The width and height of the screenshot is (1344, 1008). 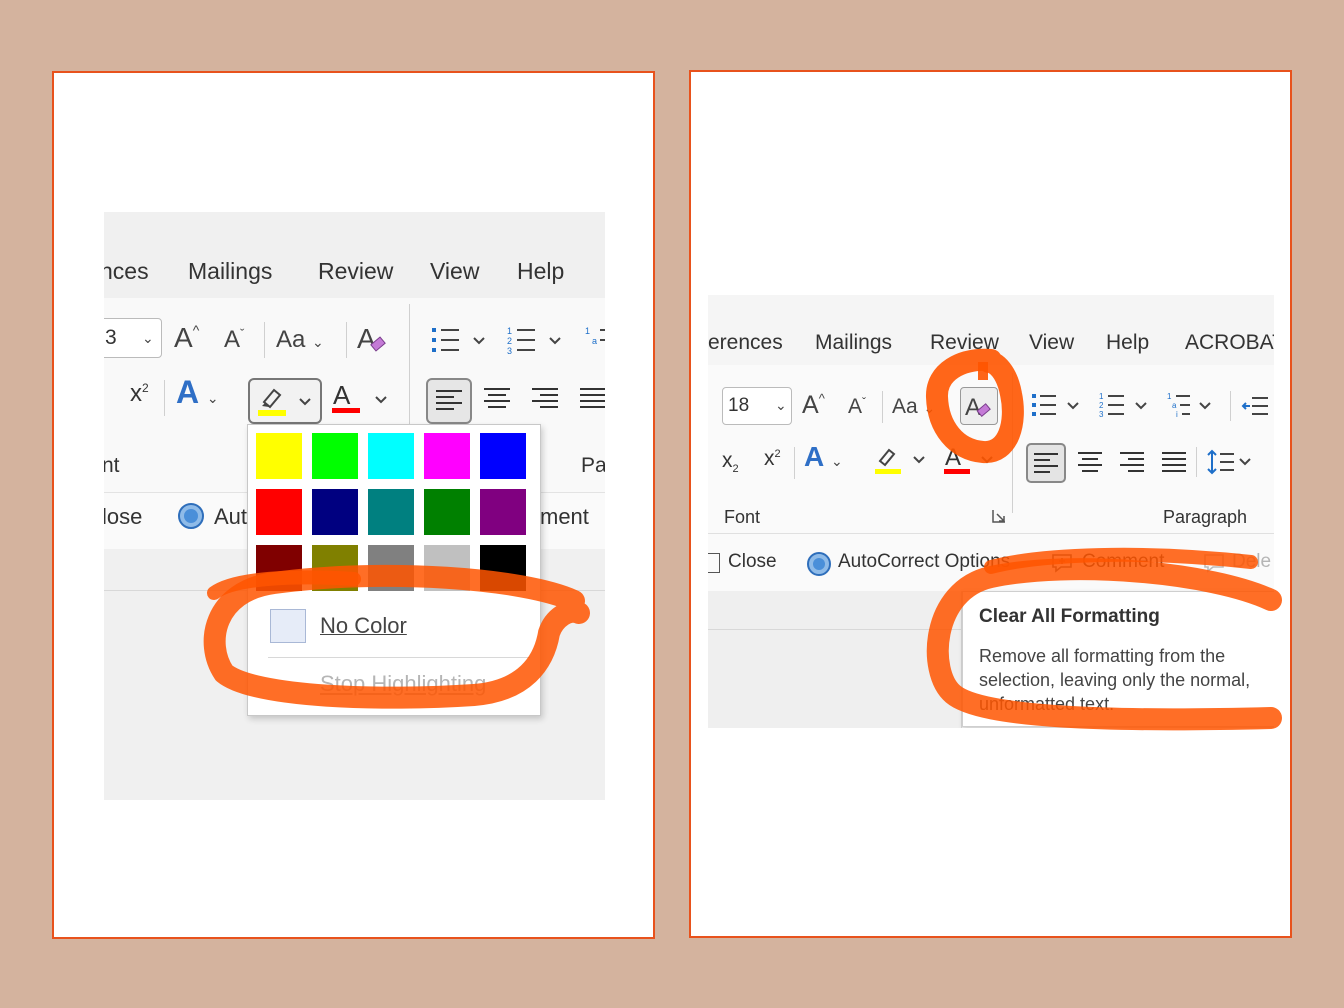 I want to click on tab-references: erences, so click(x=745, y=343).